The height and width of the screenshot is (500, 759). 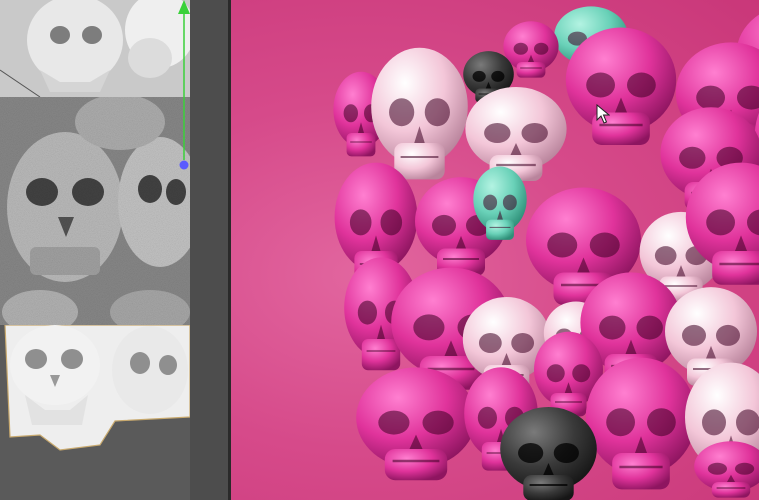 What do you see at coordinates (95, 48) in the screenshot?
I see `viewport-panel-shaded` at bounding box center [95, 48].